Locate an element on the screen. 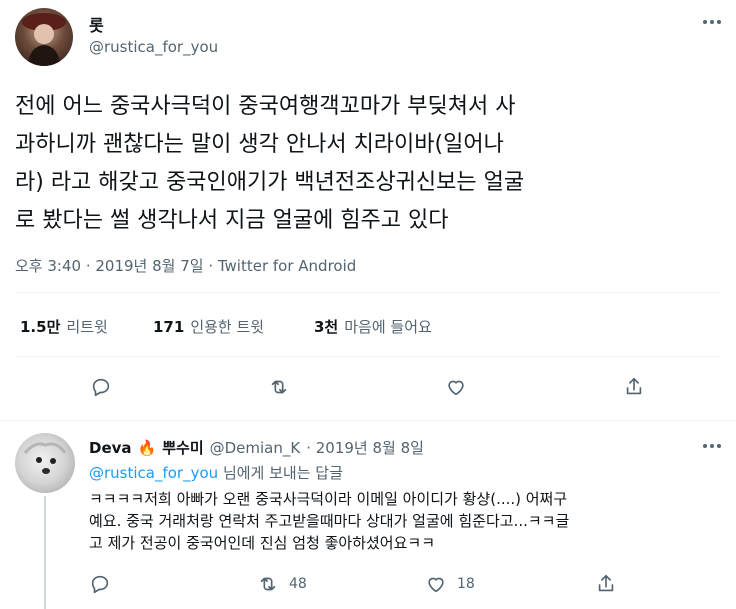 The width and height of the screenshot is (736, 609). more-icon is located at coordinates (712, 22).